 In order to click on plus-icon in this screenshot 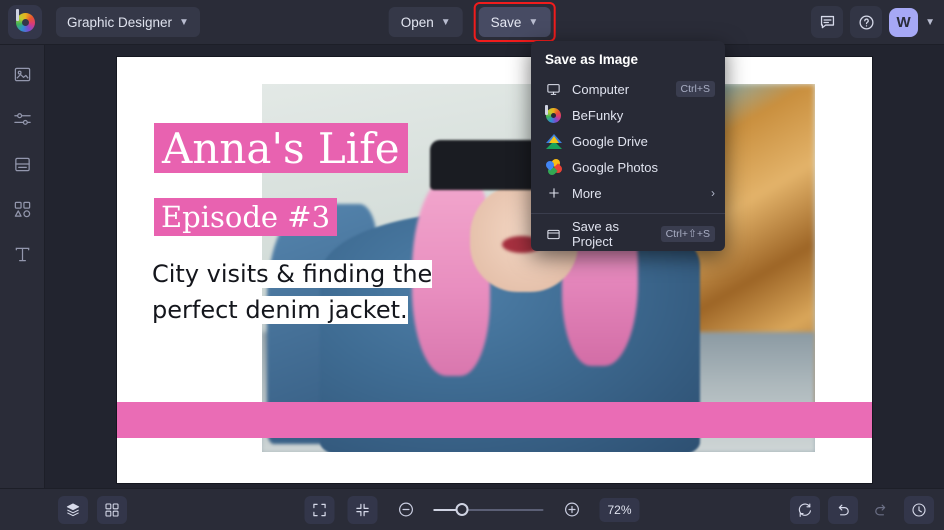, I will do `click(553, 193)`.